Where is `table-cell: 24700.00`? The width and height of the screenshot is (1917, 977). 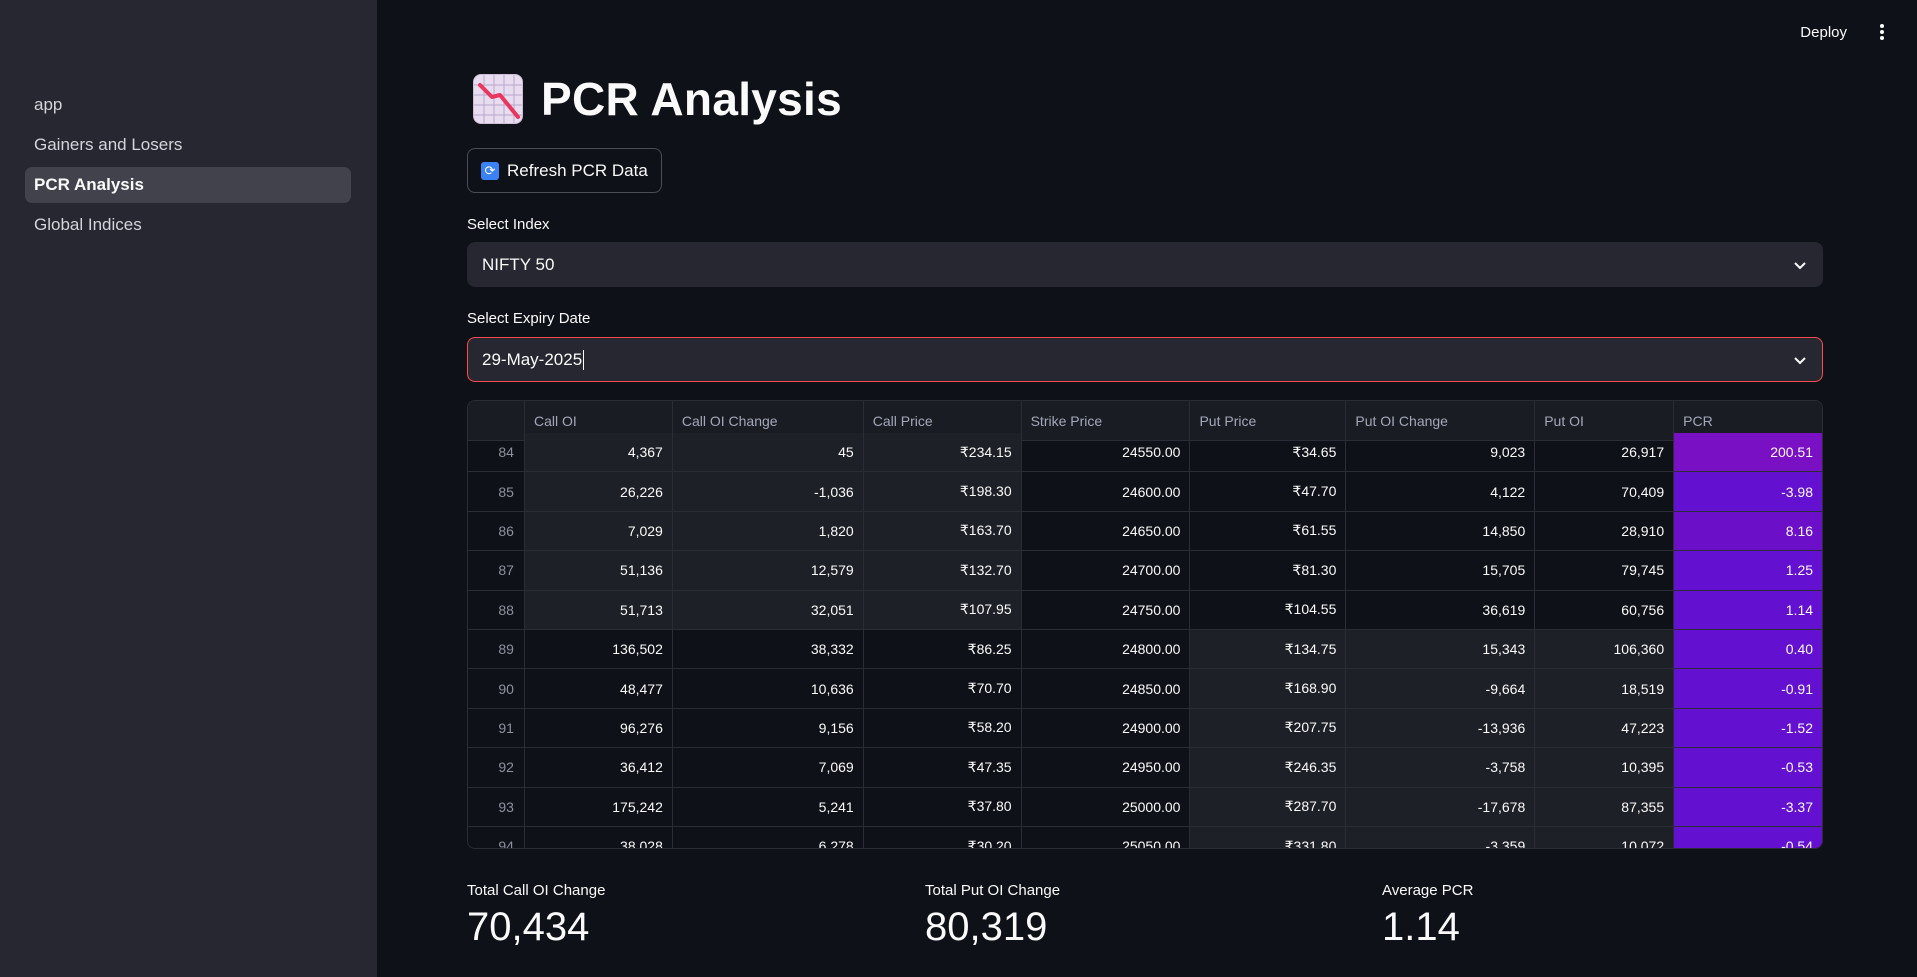
table-cell: 24700.00 is located at coordinates (1106, 570).